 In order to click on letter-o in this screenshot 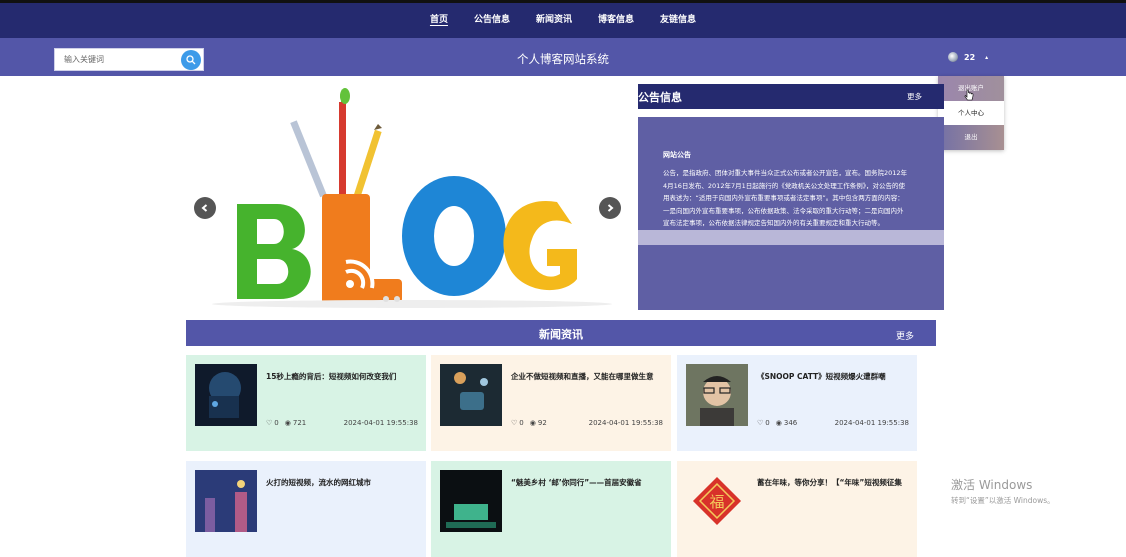, I will do `click(454, 236)`.